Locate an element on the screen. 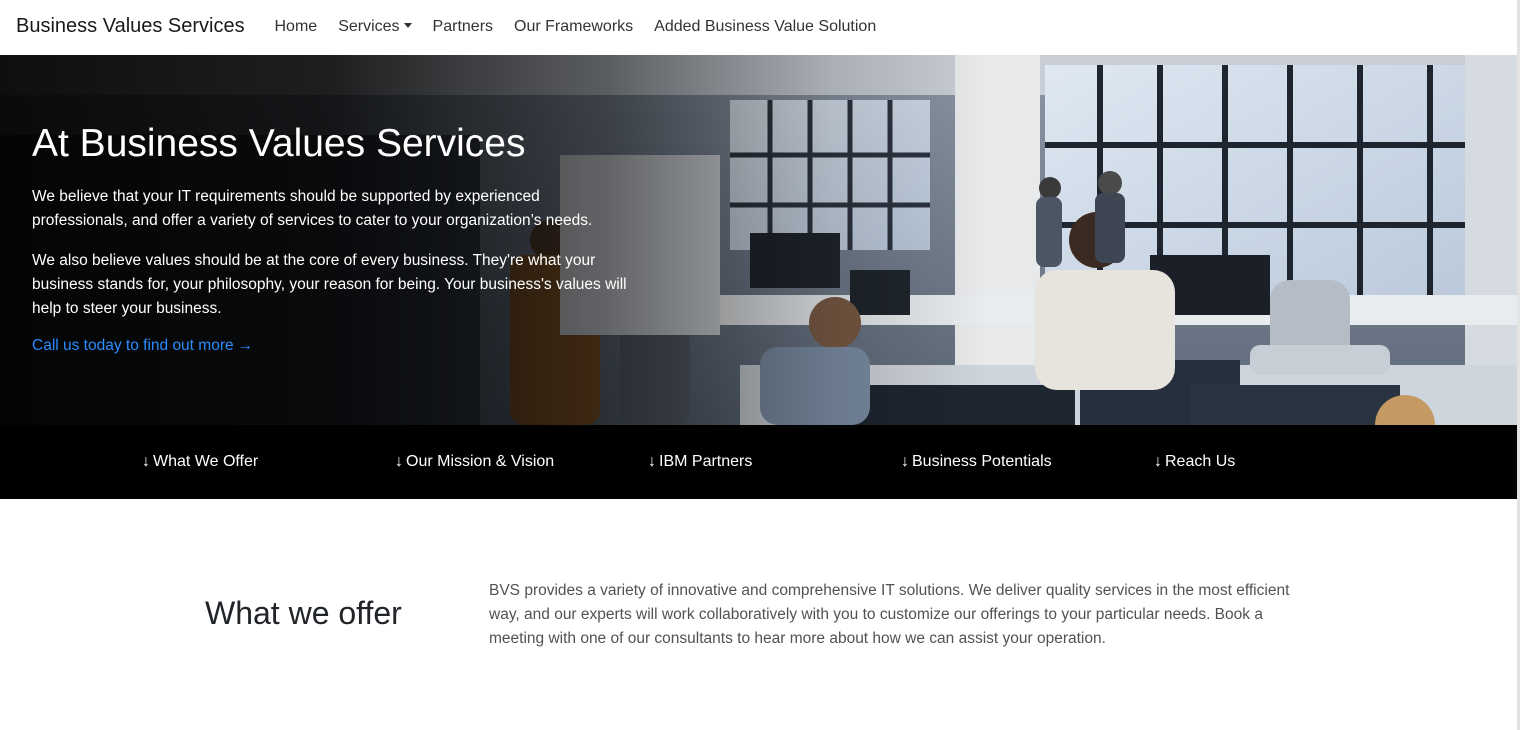 The height and width of the screenshot is (730, 1520). nav-item-partners: Partners is located at coordinates (463, 27).